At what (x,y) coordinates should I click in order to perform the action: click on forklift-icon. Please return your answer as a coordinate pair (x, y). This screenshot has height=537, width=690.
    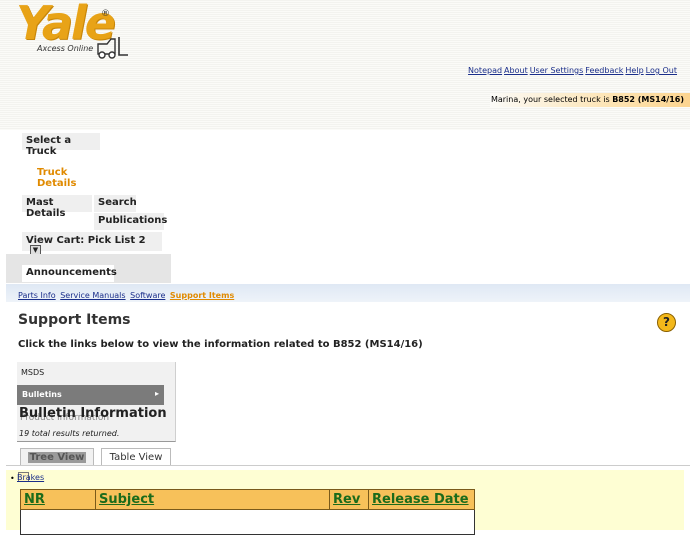
    Looking at the image, I should click on (112, 48).